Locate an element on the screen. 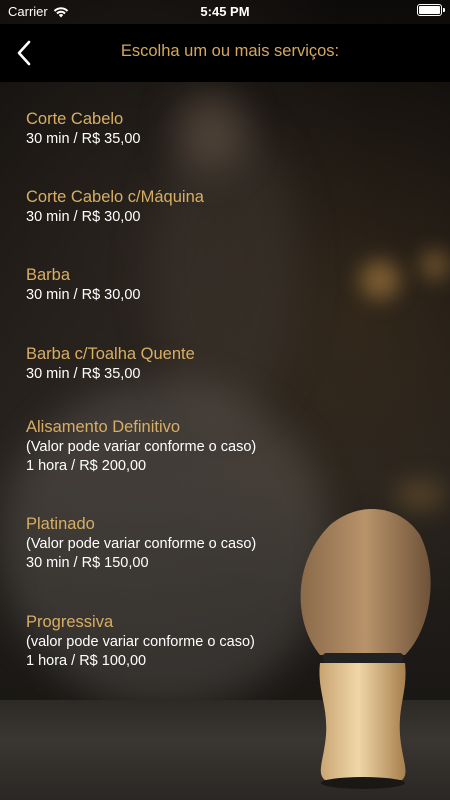  service-name: Corte Cabelo c/Máquina is located at coordinates (115, 197).